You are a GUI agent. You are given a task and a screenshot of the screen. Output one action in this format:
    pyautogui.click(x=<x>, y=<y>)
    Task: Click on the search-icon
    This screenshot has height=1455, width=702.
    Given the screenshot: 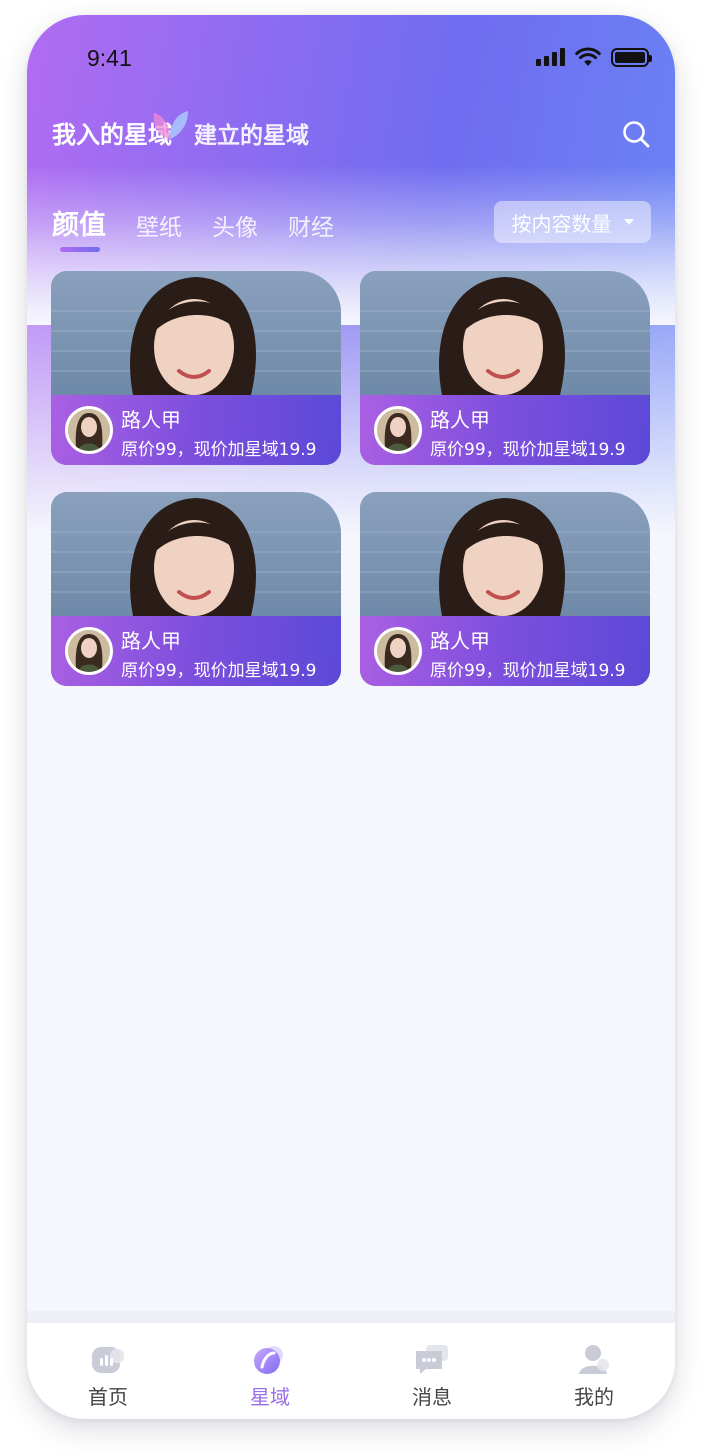 What is the action you would take?
    pyautogui.click(x=636, y=134)
    